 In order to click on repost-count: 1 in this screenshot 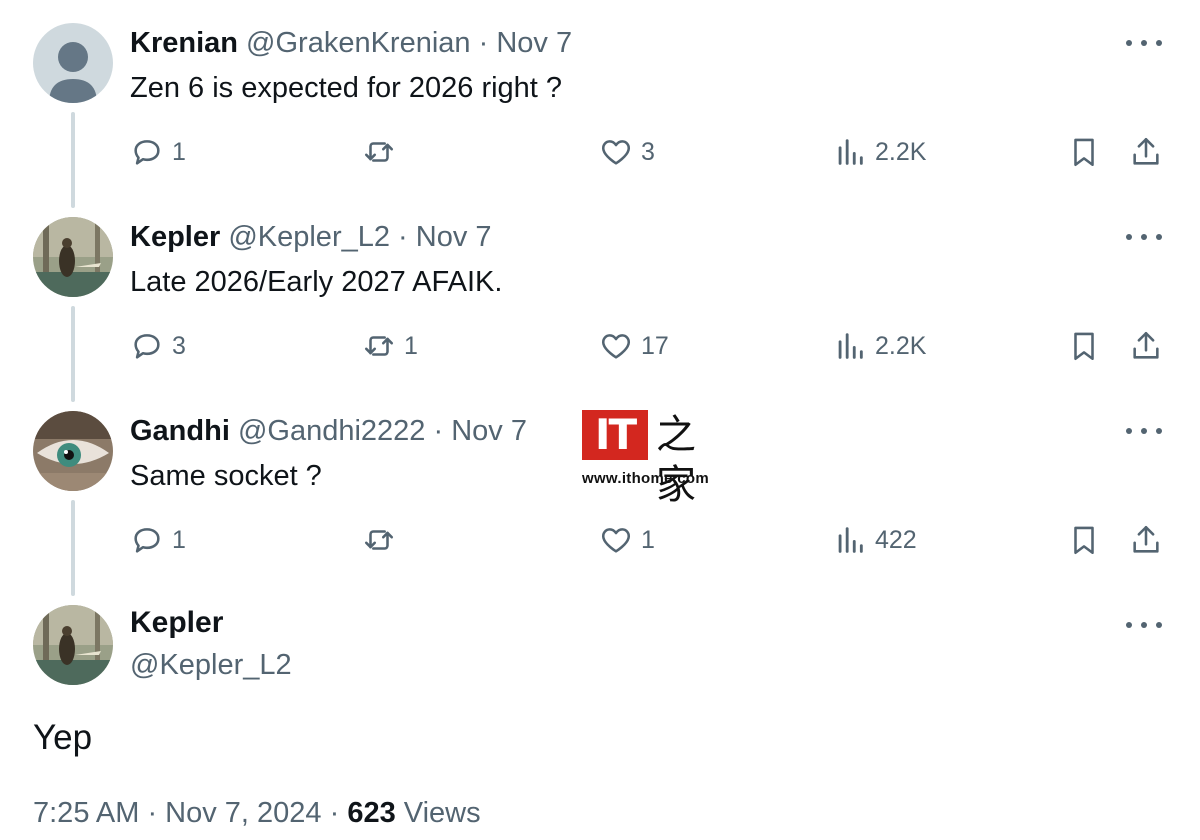, I will do `click(411, 346)`.